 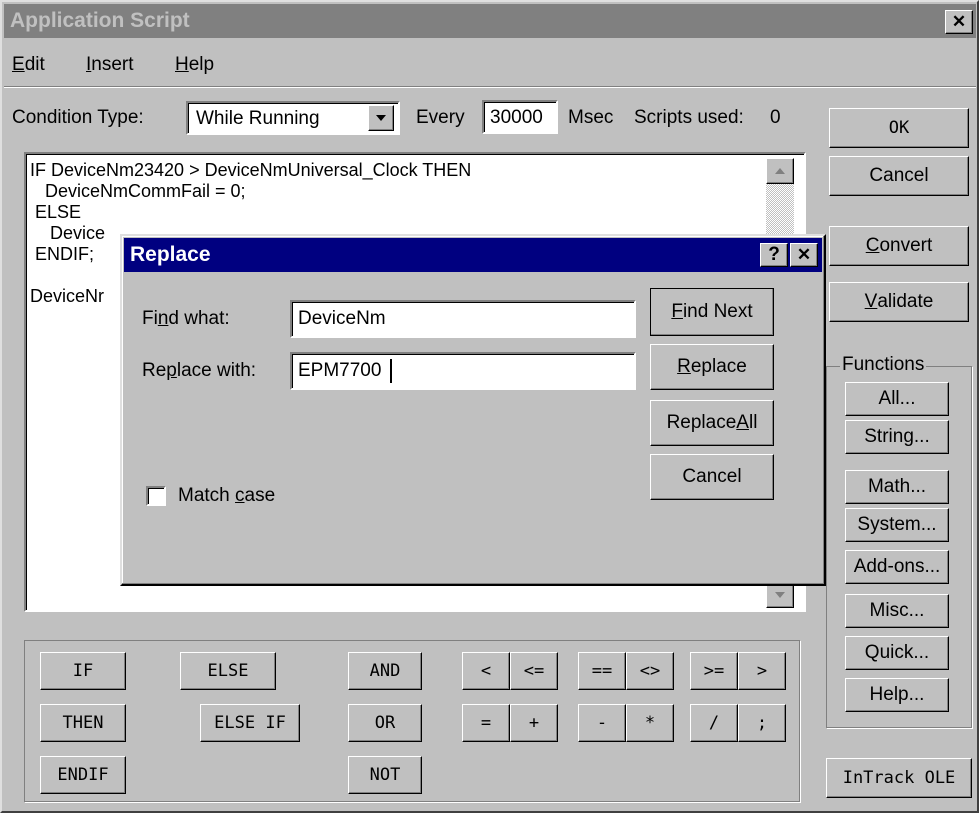 I want to click on op-less-equal-button: <=, so click(x=534, y=671).